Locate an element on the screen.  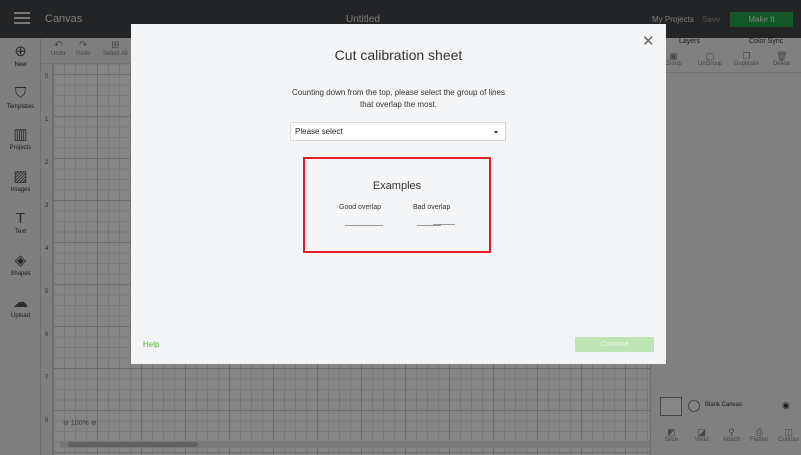
bad-overlap-line-right is located at coordinates (444, 224).